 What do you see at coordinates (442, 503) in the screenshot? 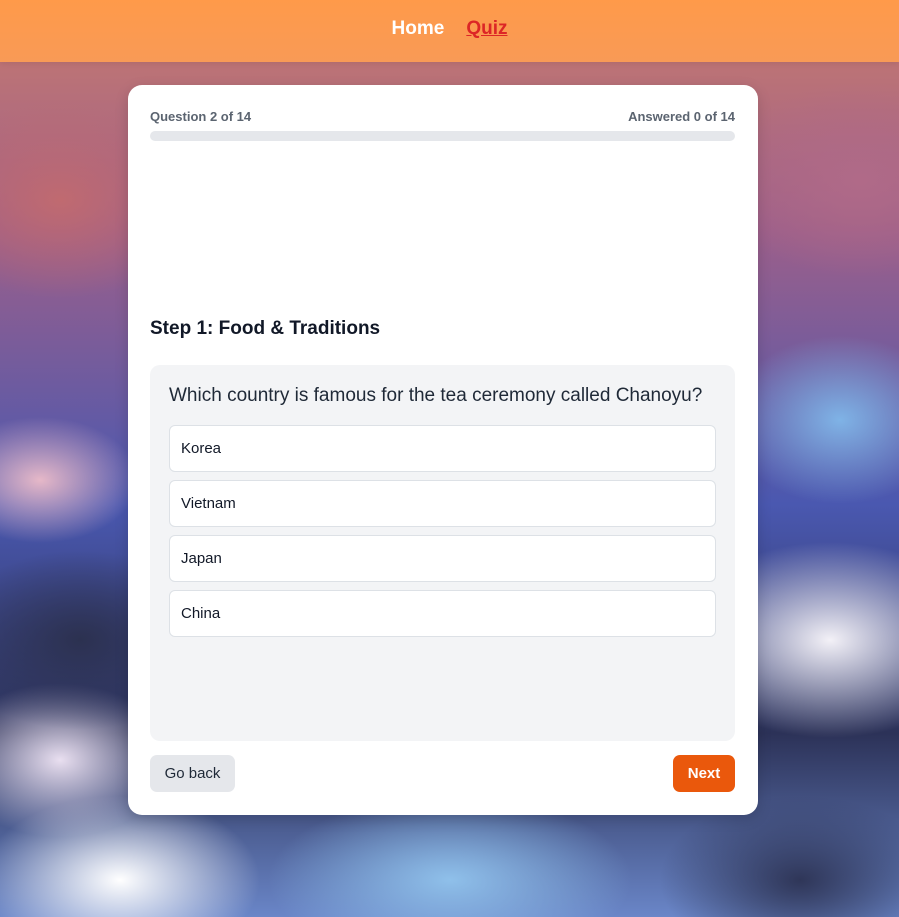
I see `answer-option: Vietnam` at bounding box center [442, 503].